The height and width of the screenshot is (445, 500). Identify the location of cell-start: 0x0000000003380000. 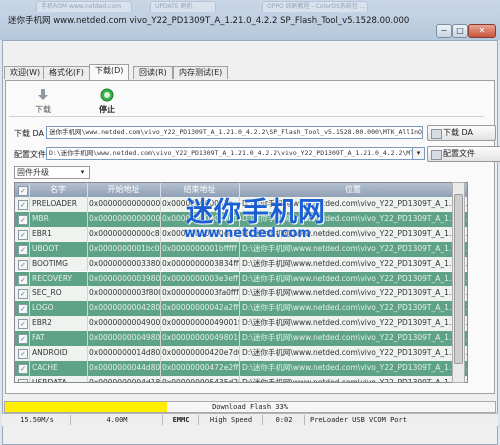
(124, 264).